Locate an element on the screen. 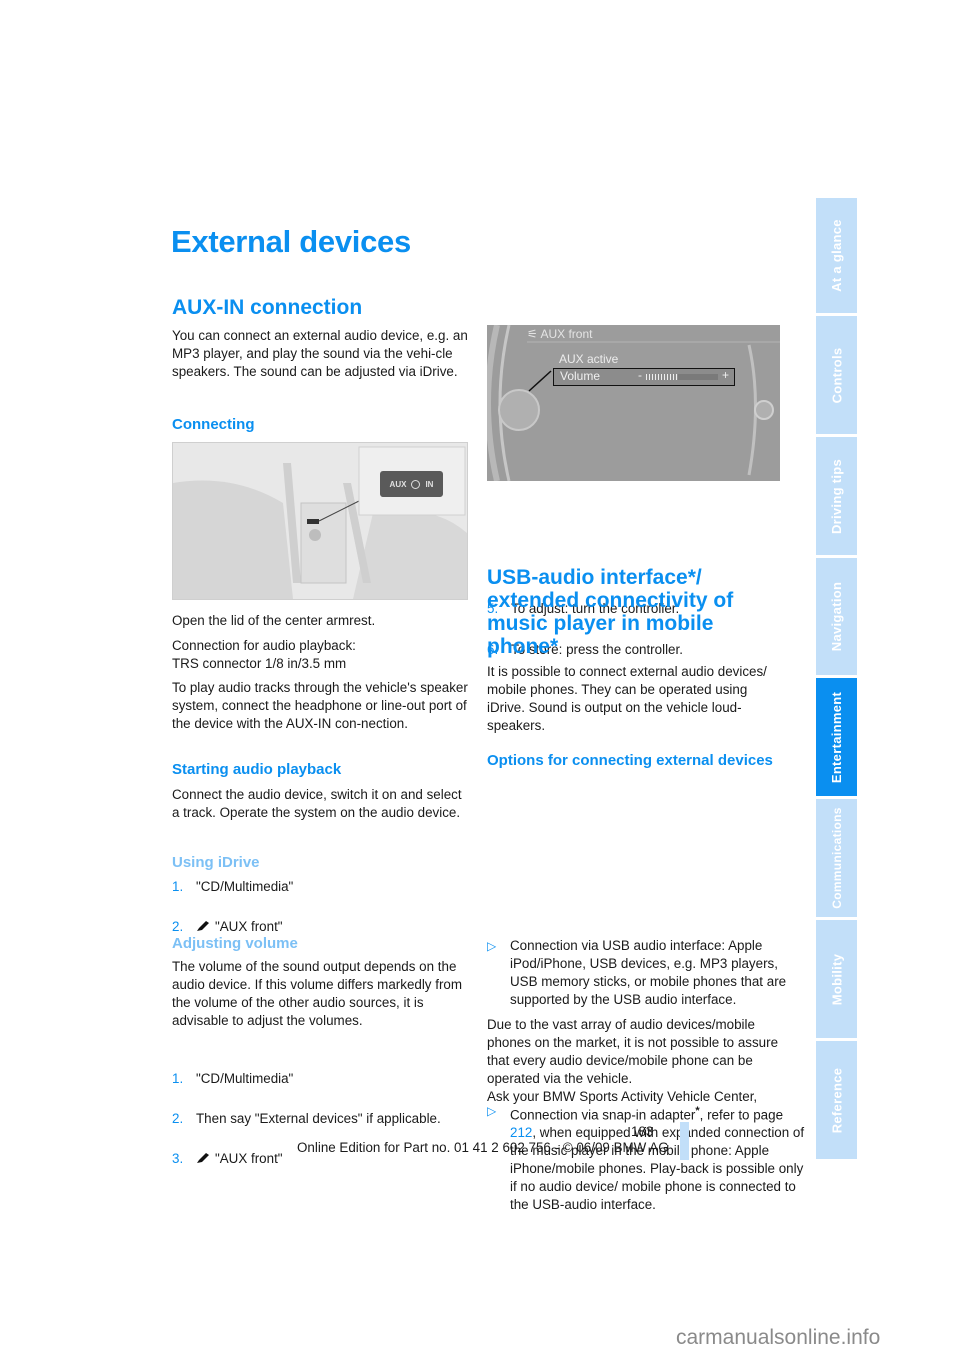  sidebar-tab-entertainment: Entertainment is located at coordinates (836, 737).